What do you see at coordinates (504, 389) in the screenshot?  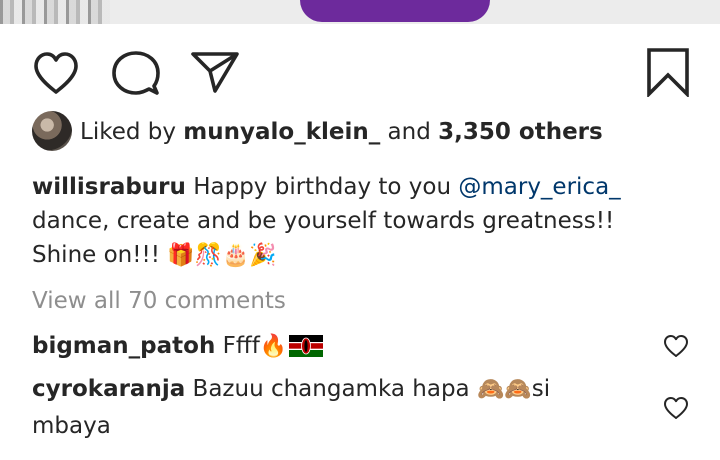 I see `comment-emoji: 🙈🙈` at bounding box center [504, 389].